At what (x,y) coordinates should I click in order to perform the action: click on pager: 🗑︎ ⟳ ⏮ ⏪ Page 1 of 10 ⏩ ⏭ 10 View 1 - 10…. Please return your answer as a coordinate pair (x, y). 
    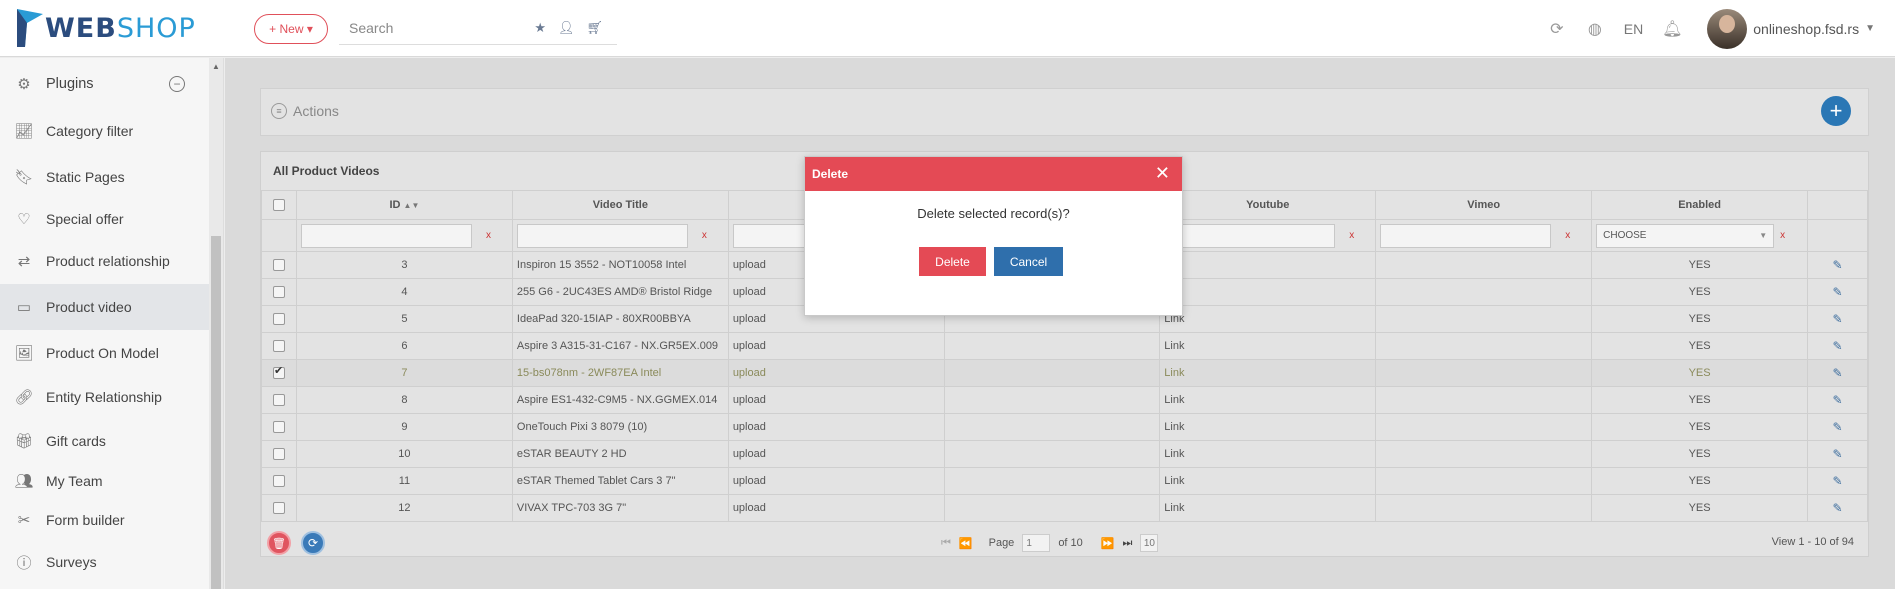
    Looking at the image, I should click on (1064, 541).